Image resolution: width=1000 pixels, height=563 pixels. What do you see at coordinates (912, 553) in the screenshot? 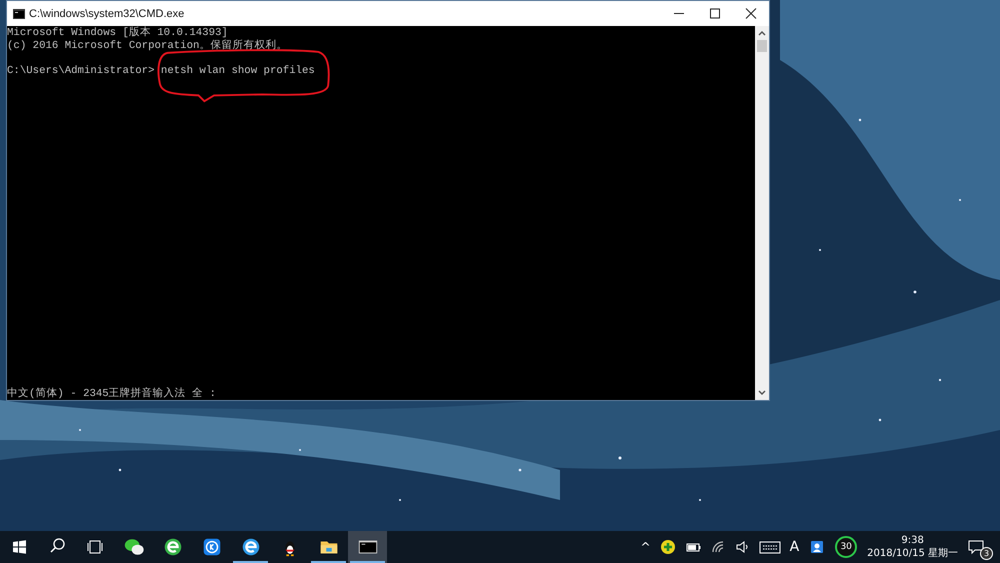
I see `clock-date: 2018/10/15 星期一` at bounding box center [912, 553].